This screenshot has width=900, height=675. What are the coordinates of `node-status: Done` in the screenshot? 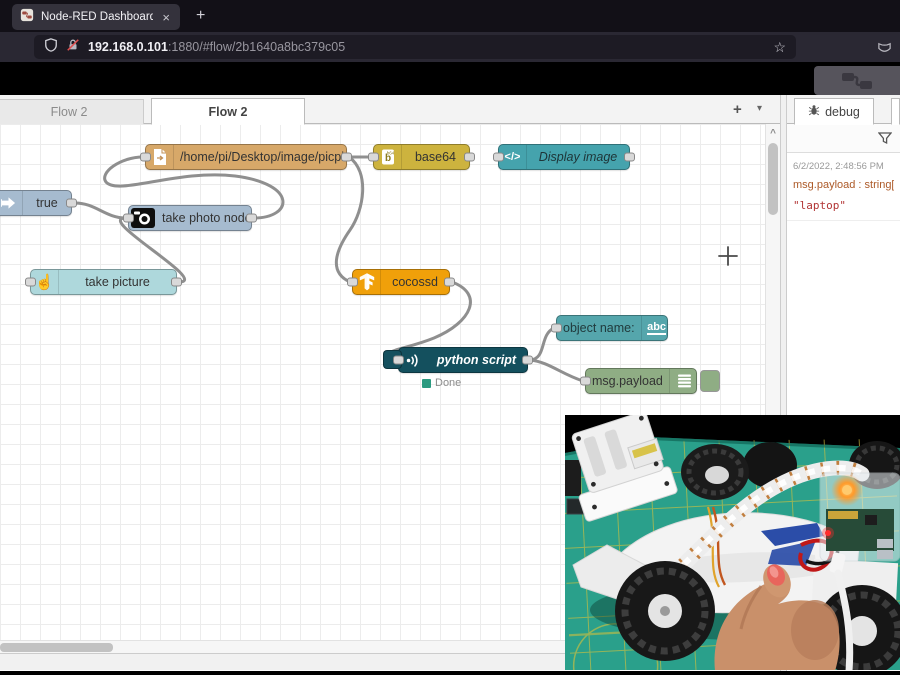 It's located at (441, 383).